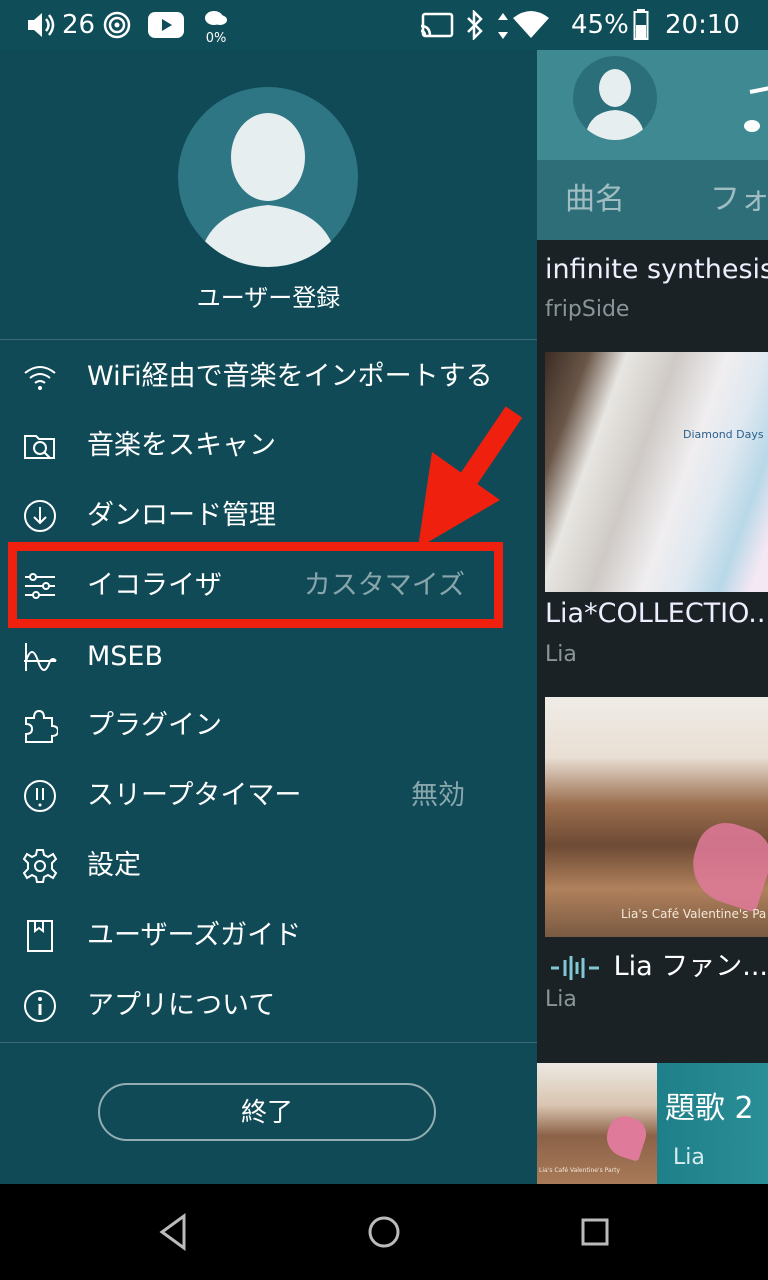 Image resolution: width=768 pixels, height=1280 pixels. I want to click on menu-item-plugins: プラグイン, so click(268, 726).